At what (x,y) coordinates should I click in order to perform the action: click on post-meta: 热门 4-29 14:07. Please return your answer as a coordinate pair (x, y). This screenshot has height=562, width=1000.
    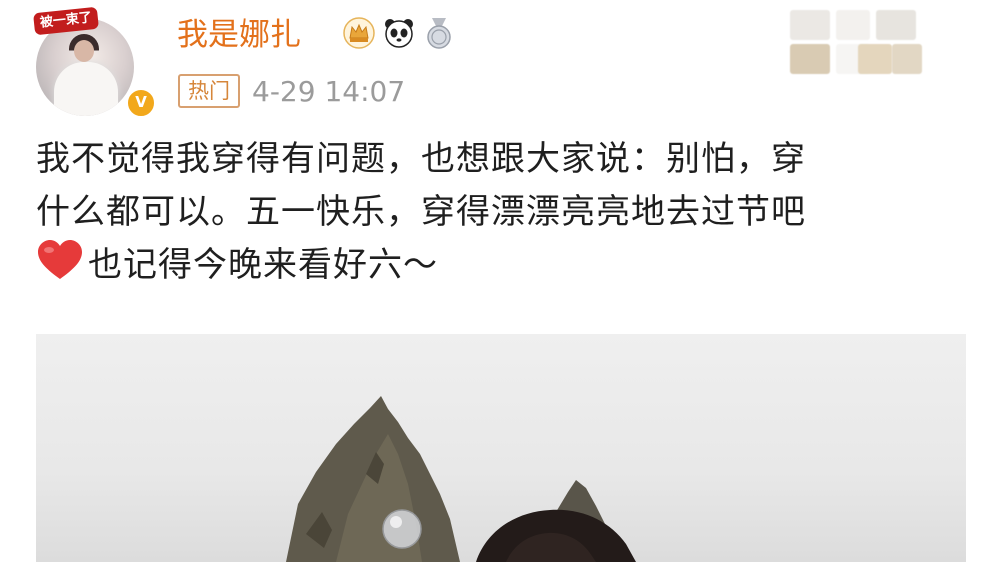
    Looking at the image, I should click on (291, 91).